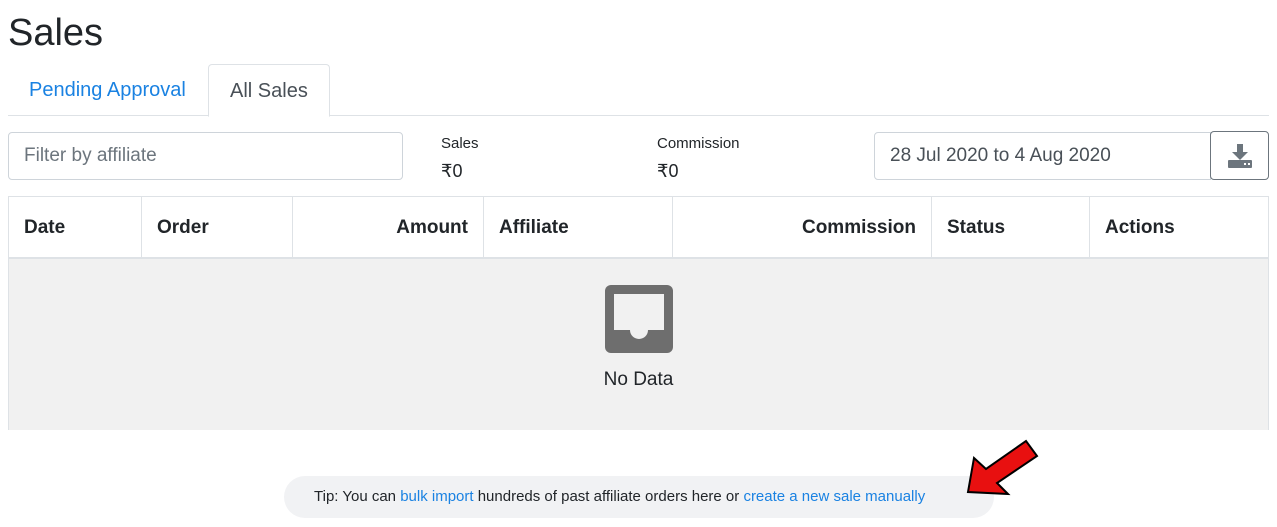 The width and height of the screenshot is (1277, 527). What do you see at coordinates (436, 496) in the screenshot?
I see `bulk-import-link: bulk import` at bounding box center [436, 496].